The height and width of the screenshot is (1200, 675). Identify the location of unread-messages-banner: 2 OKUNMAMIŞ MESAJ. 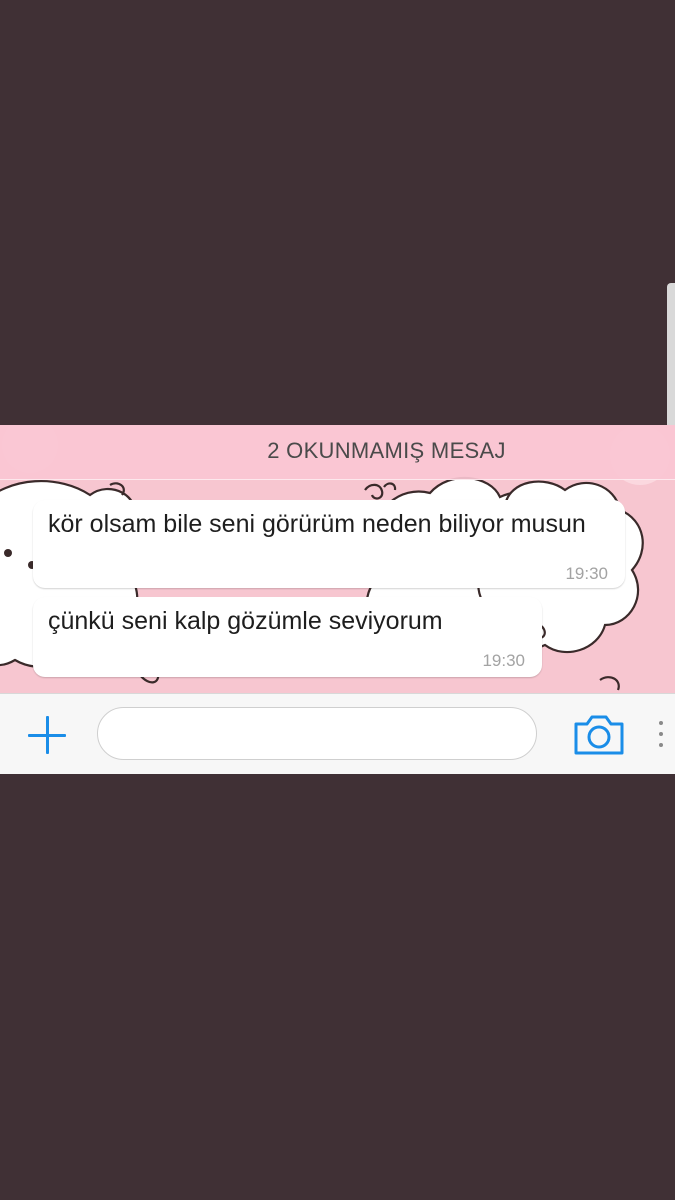
(337, 452).